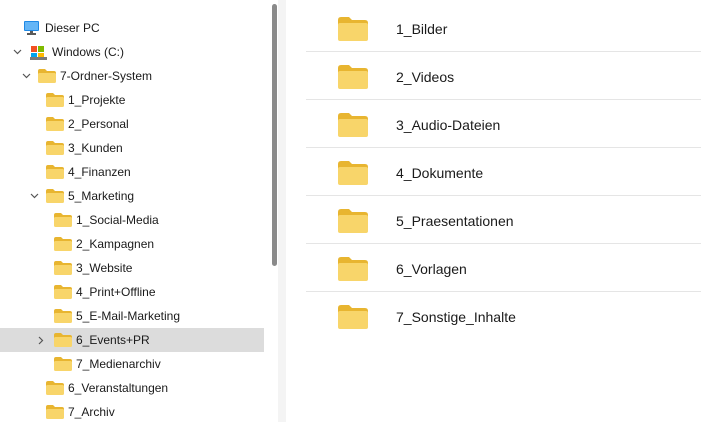 The width and height of the screenshot is (710, 424). I want to click on tree-item-7-archiv: 7_Archiv, so click(132, 412).